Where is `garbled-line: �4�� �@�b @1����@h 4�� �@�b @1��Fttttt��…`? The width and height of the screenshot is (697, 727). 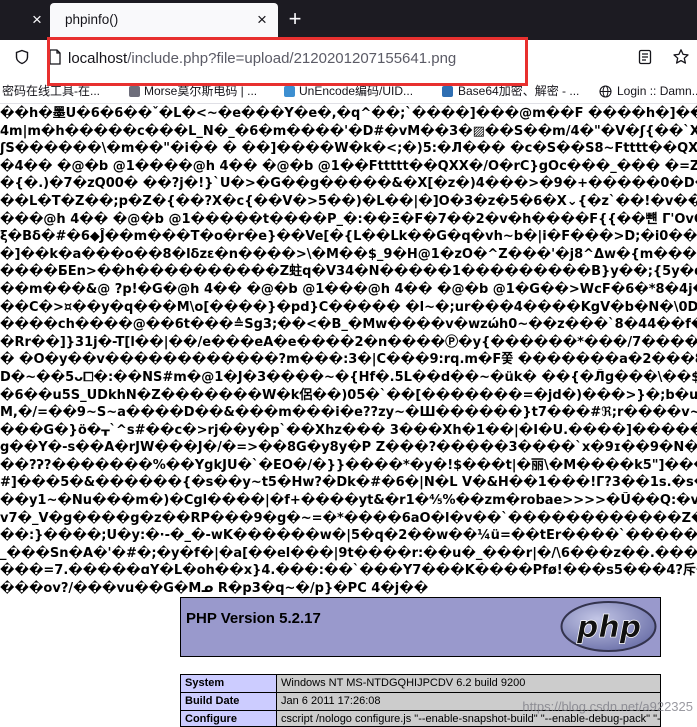
garbled-line: �4�� �@�b @1����@h 4�� �@�b @1��Fttttt��… is located at coordinates (348, 166).